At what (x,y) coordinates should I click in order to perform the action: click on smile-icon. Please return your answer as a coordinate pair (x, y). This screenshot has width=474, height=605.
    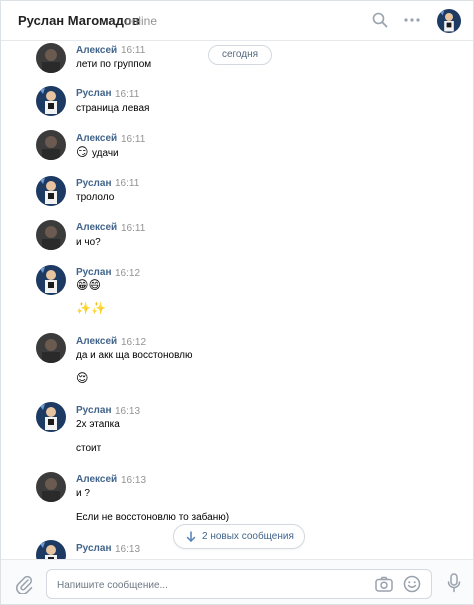
    Looking at the image, I should click on (412, 584).